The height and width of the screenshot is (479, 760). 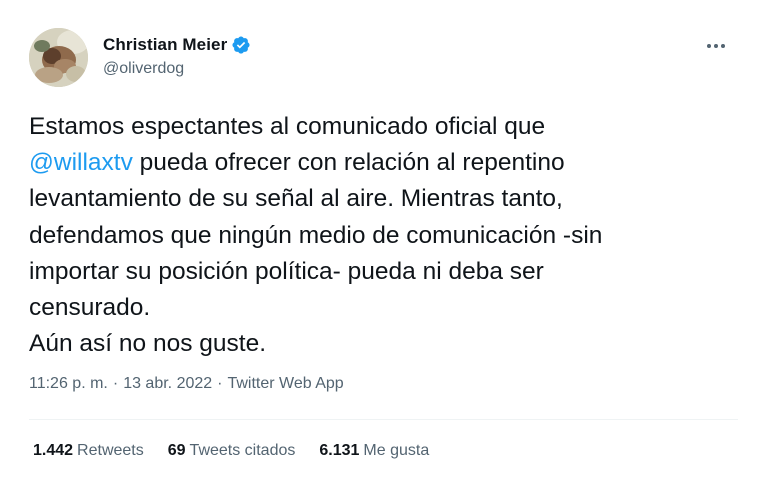 I want to click on avatar-image, so click(x=58, y=57).